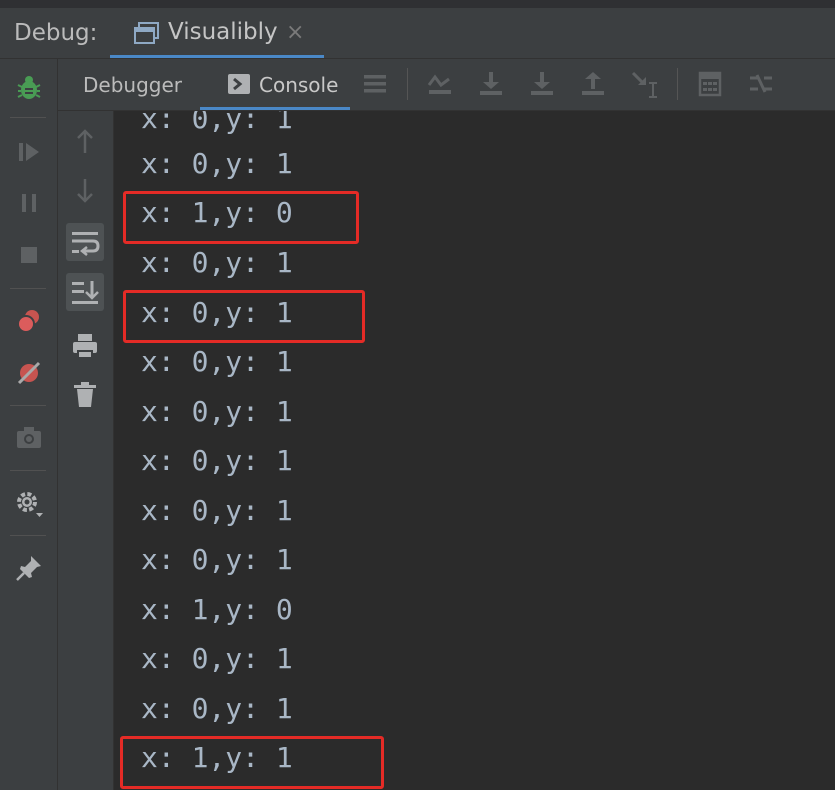 This screenshot has height=790, width=835. What do you see at coordinates (29, 255) in the screenshot?
I see `stop-icon` at bounding box center [29, 255].